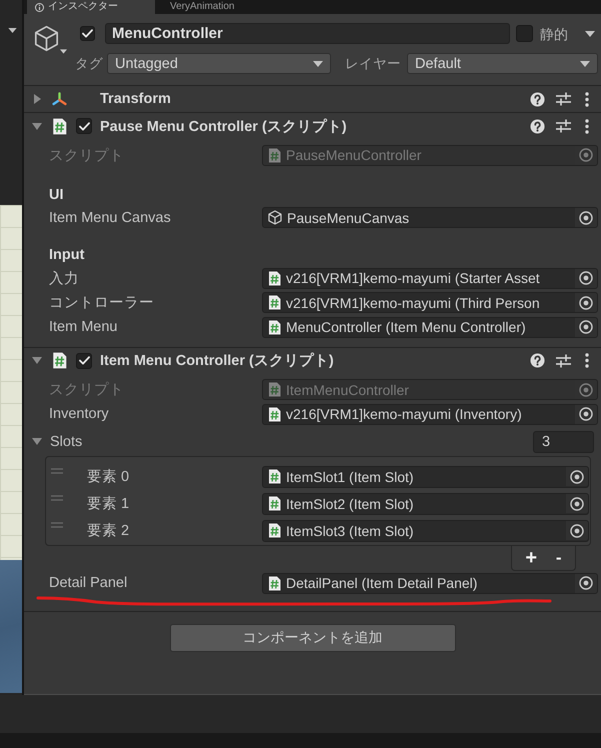 Image resolution: width=601 pixels, height=748 pixels. Describe the element at coordinates (102, 303) in the screenshot. I see `field-label: コントローラー` at that location.